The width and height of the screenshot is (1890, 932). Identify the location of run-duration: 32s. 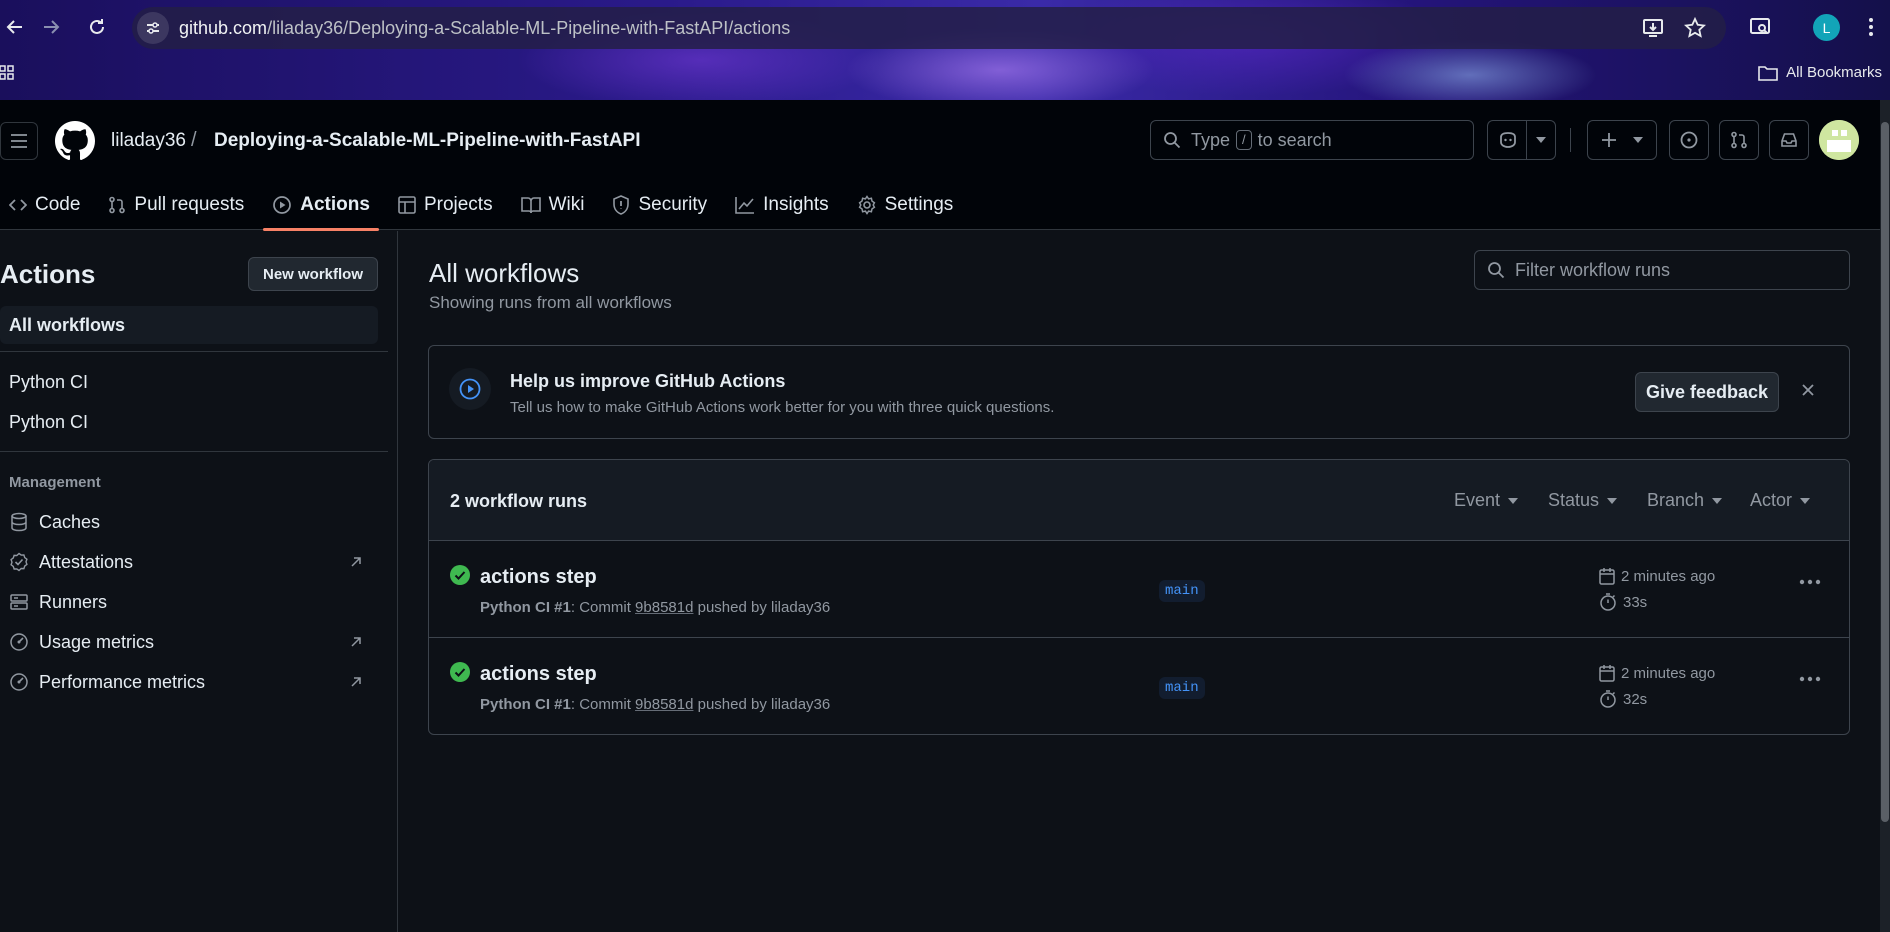
(1623, 699).